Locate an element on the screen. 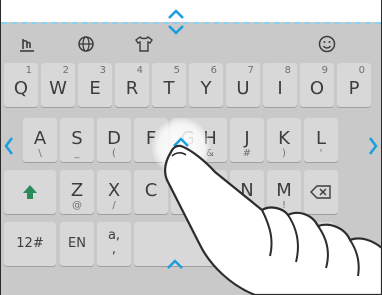 The width and height of the screenshot is (382, 295). key-label: E is located at coordinates (95, 88).